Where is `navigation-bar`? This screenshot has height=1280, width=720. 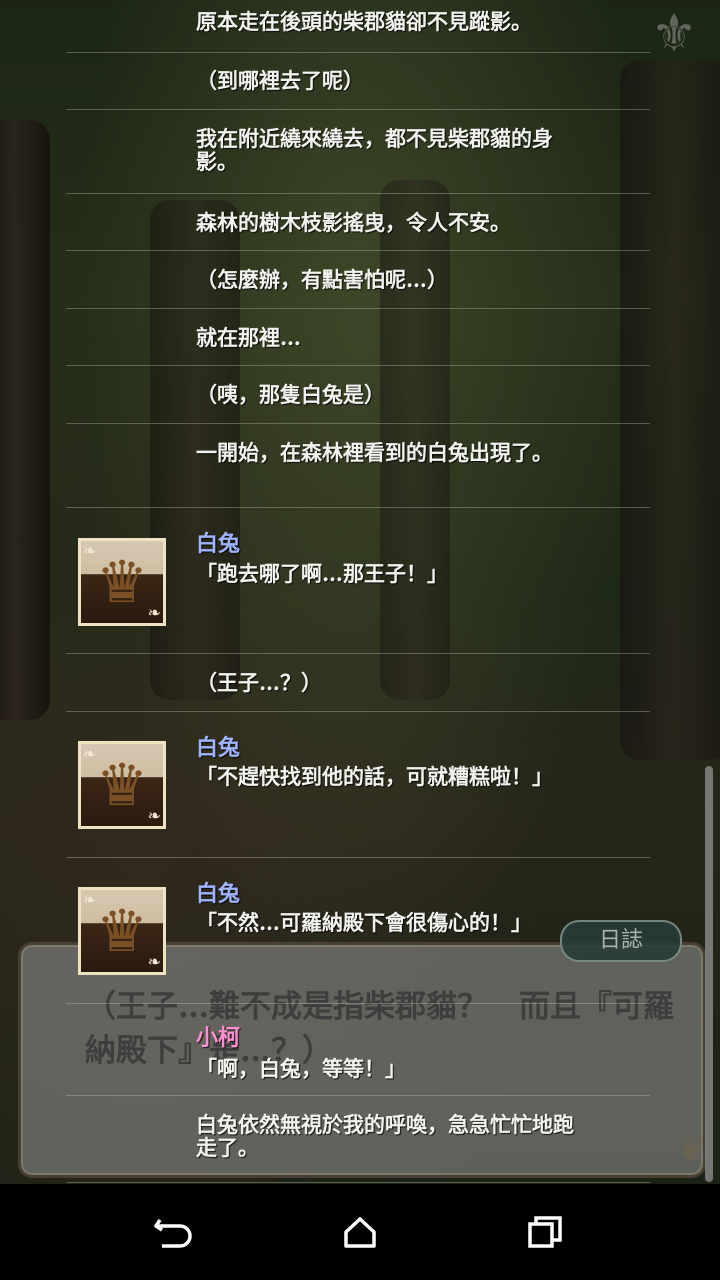
navigation-bar is located at coordinates (360, 1232).